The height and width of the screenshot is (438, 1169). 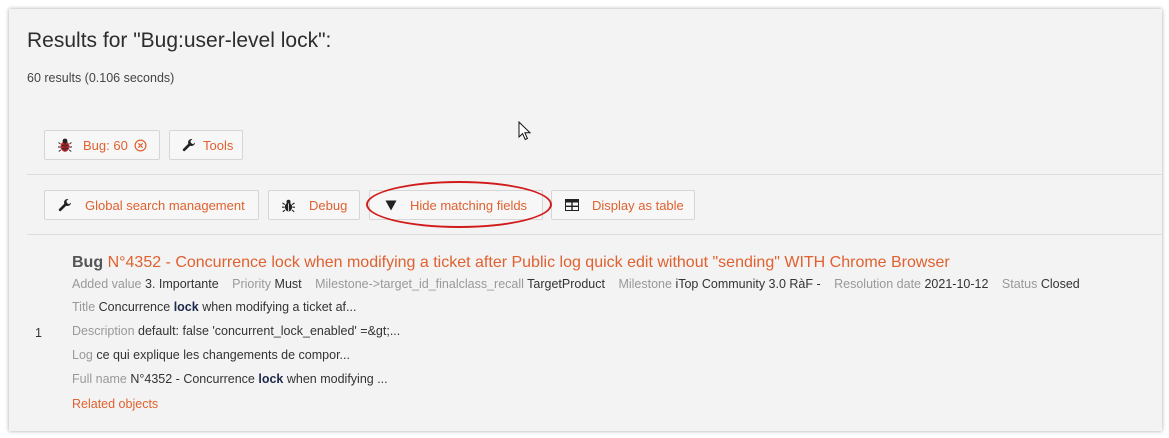 What do you see at coordinates (252, 284) in the screenshot?
I see `priority-label: Priority` at bounding box center [252, 284].